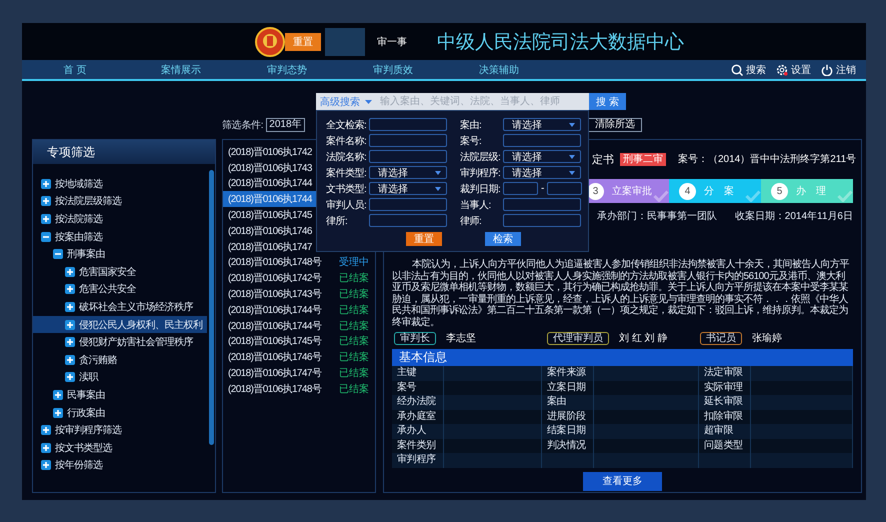 The height and width of the screenshot is (522, 886). Describe the element at coordinates (476, 205) in the screenshot. I see `field-label: 当事人:` at that location.